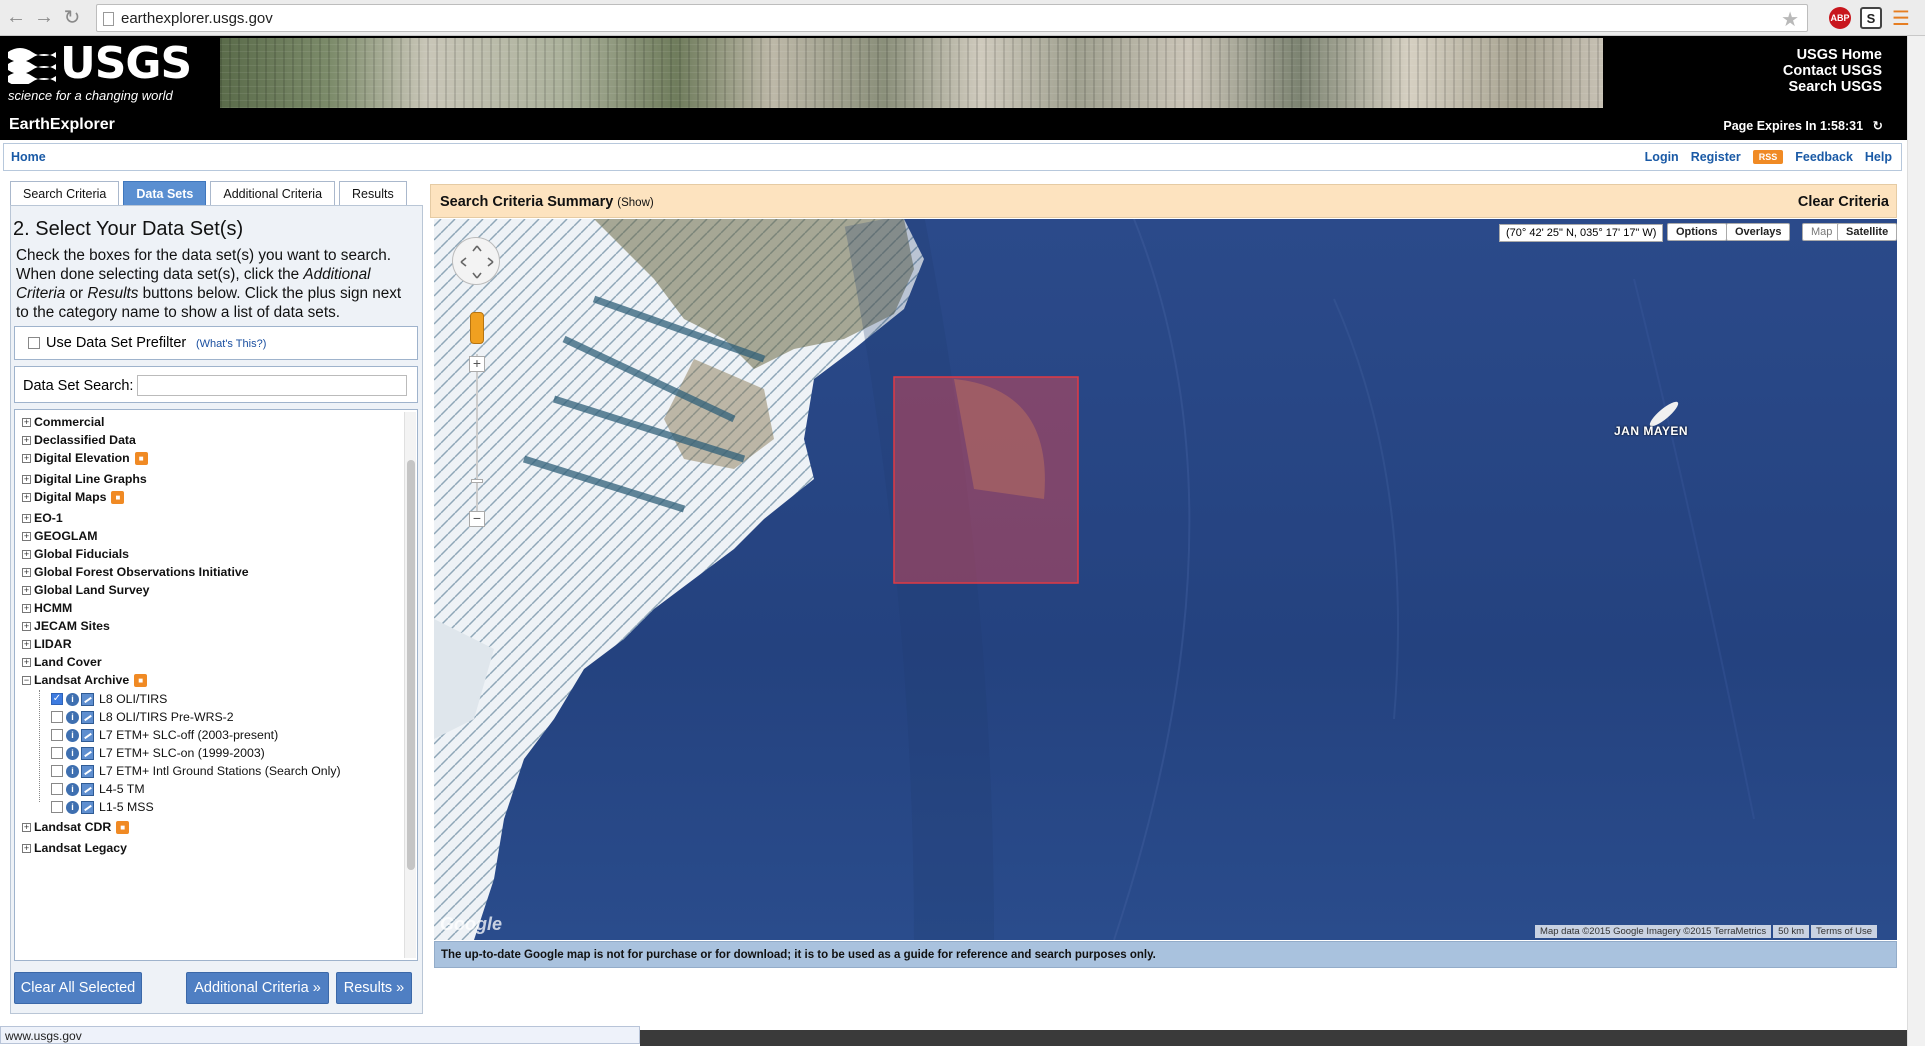 The width and height of the screenshot is (1925, 1046). I want to click on category-row: + Global Forest Observations Initiative, so click(132, 572).